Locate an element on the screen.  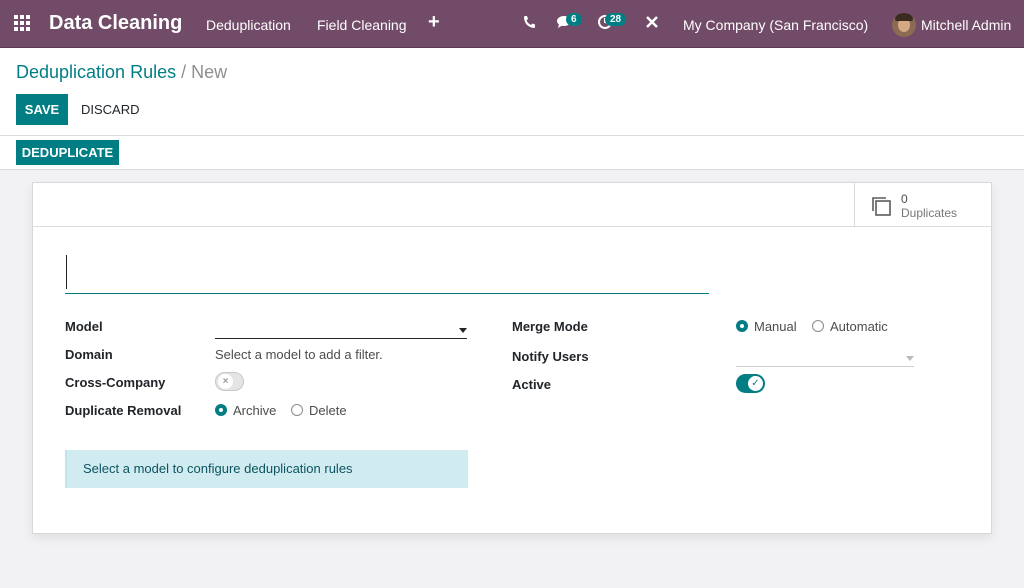
notify-users-select is located at coordinates (825, 357).